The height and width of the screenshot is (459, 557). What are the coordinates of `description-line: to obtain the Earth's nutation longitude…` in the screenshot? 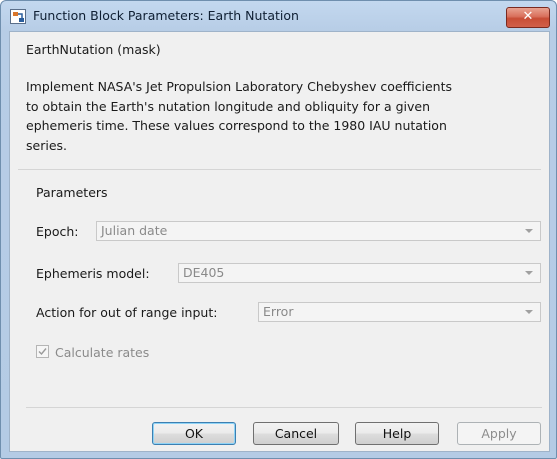 It's located at (228, 106).